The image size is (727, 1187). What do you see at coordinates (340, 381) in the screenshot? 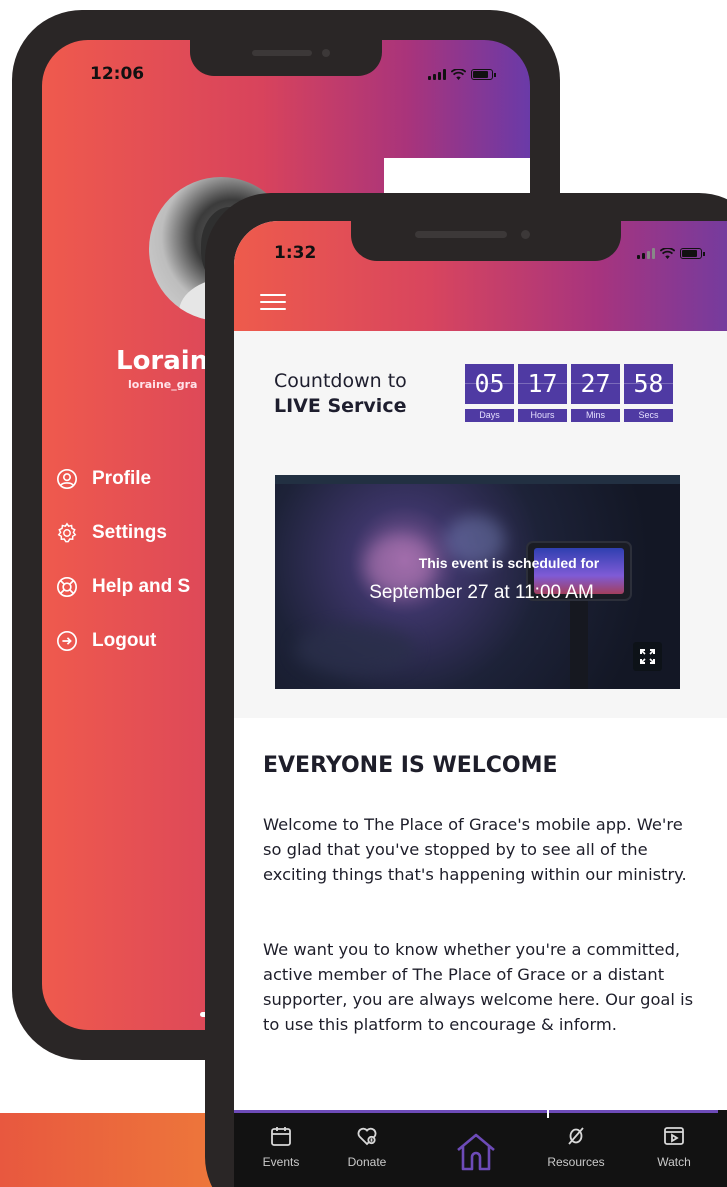
I see `countdown-label-line1: Countdown to` at bounding box center [340, 381].